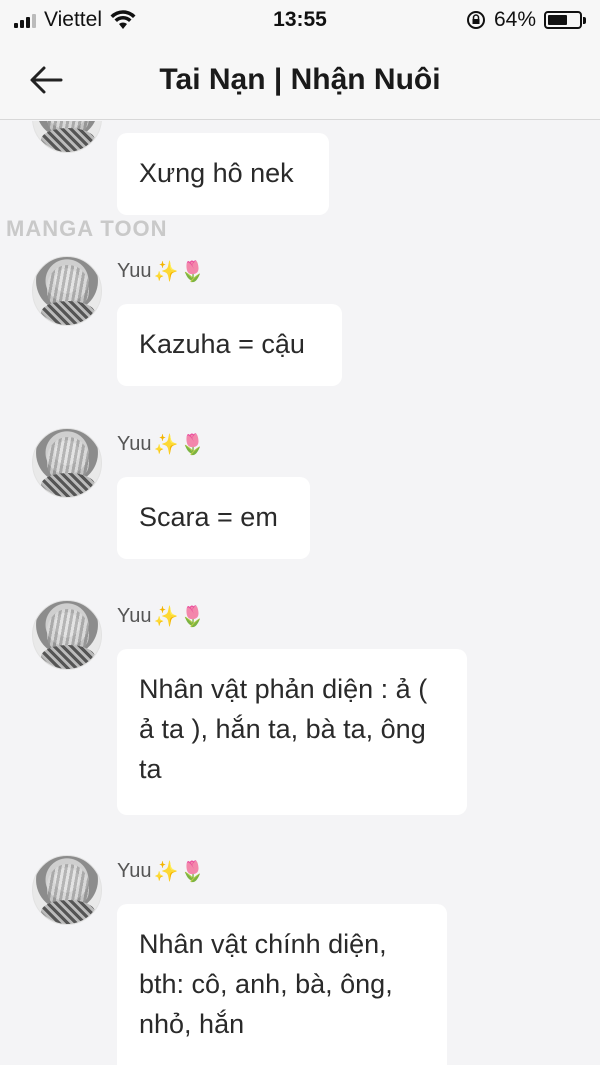  Describe the element at coordinates (222, 344) in the screenshot. I see `message-text: Kazuha = cậu` at that location.